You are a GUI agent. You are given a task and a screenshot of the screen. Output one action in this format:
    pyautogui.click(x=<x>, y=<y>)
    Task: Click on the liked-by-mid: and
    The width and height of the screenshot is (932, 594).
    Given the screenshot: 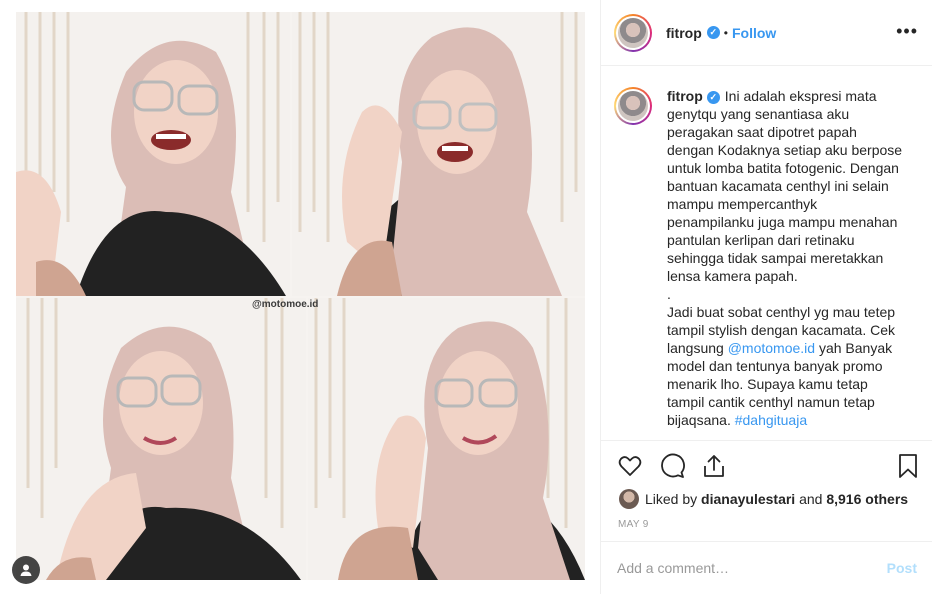 What is the action you would take?
    pyautogui.click(x=811, y=499)
    